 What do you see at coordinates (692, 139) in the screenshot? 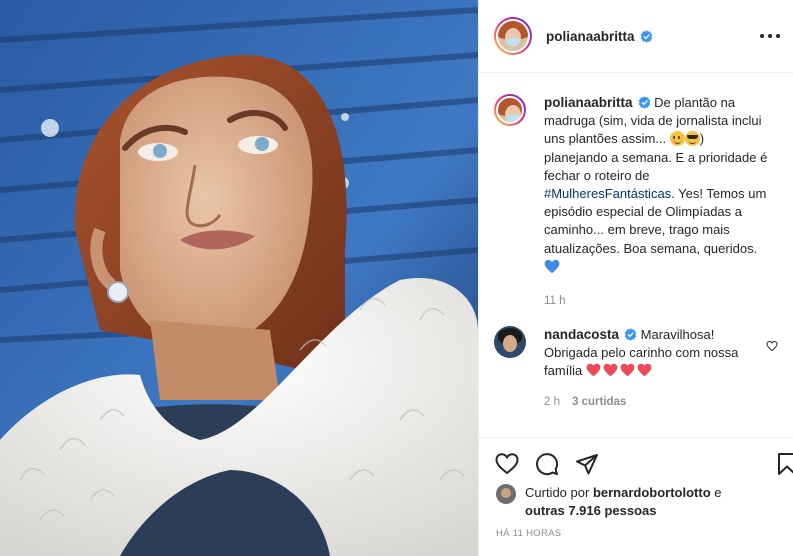
I see `sunglasses-emoji` at bounding box center [692, 139].